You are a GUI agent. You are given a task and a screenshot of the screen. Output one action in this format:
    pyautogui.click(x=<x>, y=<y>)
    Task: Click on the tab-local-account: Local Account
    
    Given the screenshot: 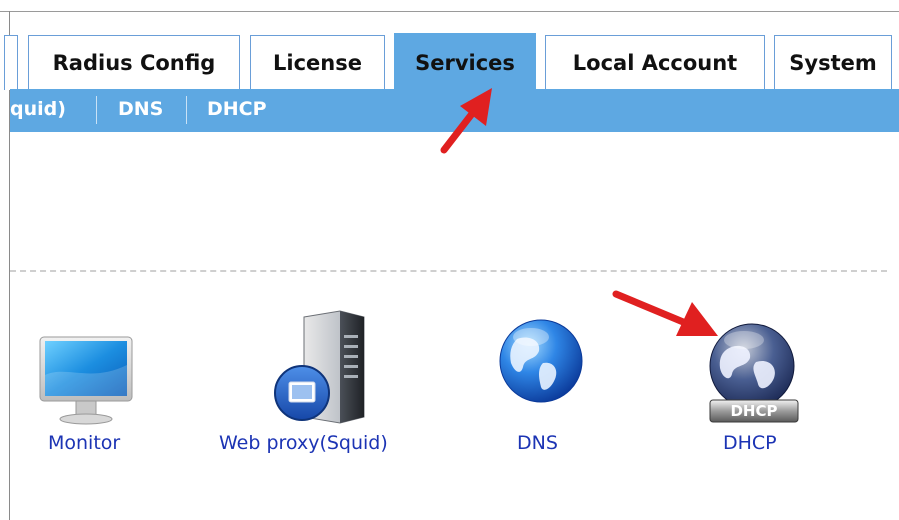 What is the action you would take?
    pyautogui.click(x=655, y=62)
    